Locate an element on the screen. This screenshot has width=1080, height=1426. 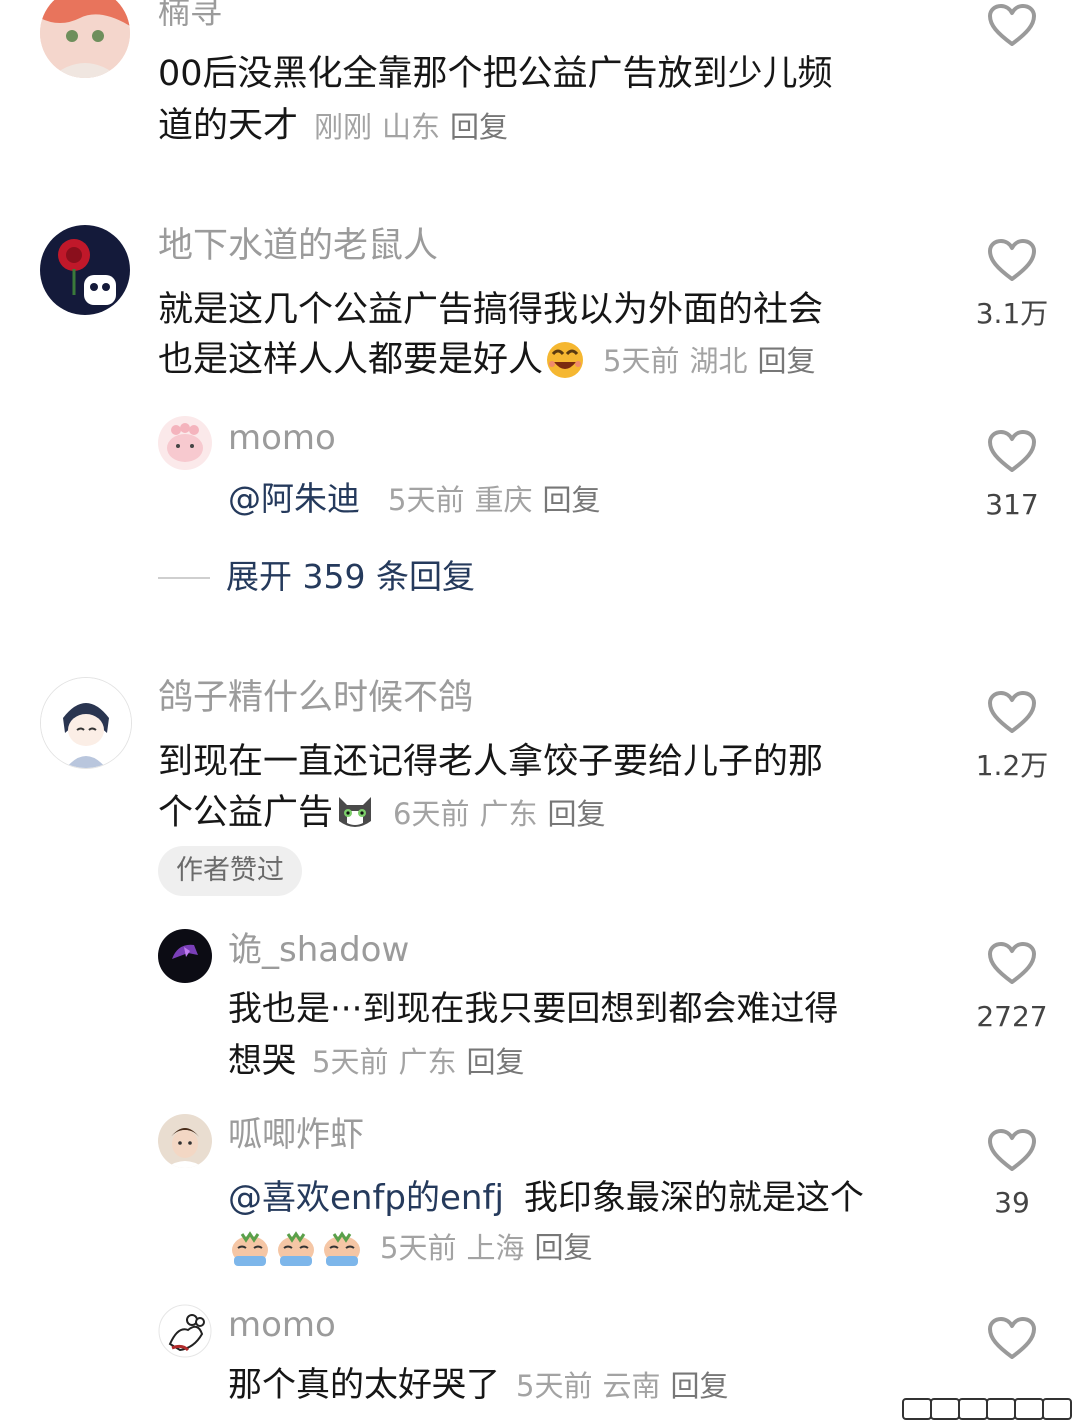
reply-text-continued: 想哭 is located at coordinates (262, 1061).